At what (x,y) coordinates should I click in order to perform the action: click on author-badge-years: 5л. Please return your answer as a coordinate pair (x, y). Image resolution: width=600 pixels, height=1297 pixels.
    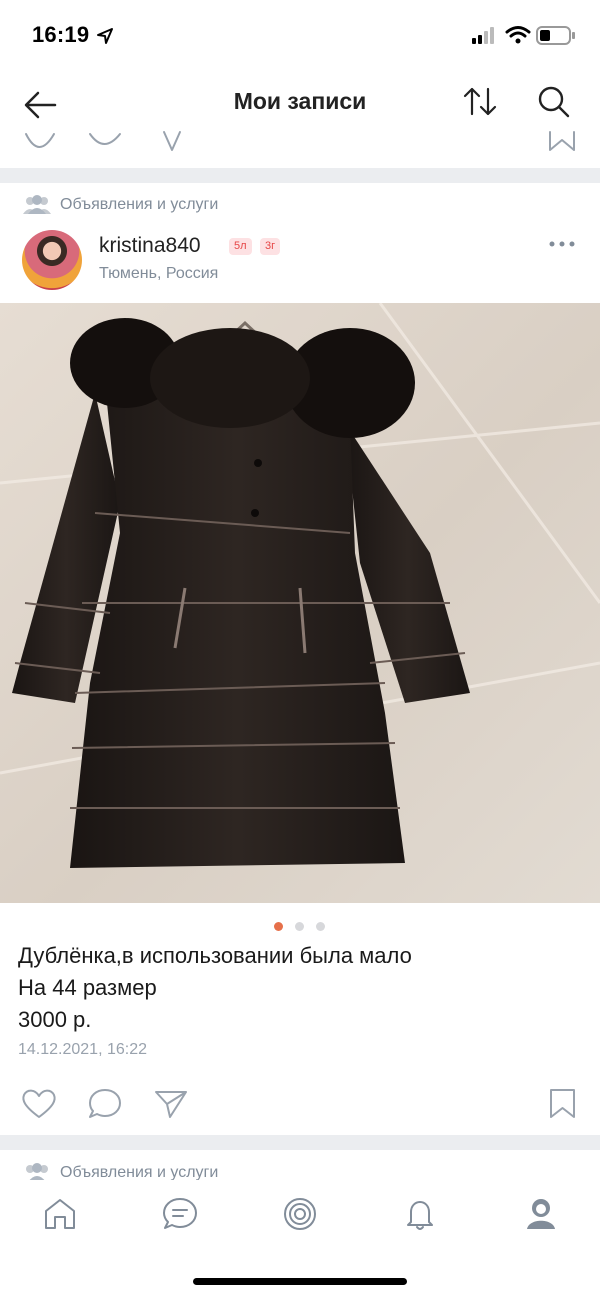
    Looking at the image, I should click on (240, 246).